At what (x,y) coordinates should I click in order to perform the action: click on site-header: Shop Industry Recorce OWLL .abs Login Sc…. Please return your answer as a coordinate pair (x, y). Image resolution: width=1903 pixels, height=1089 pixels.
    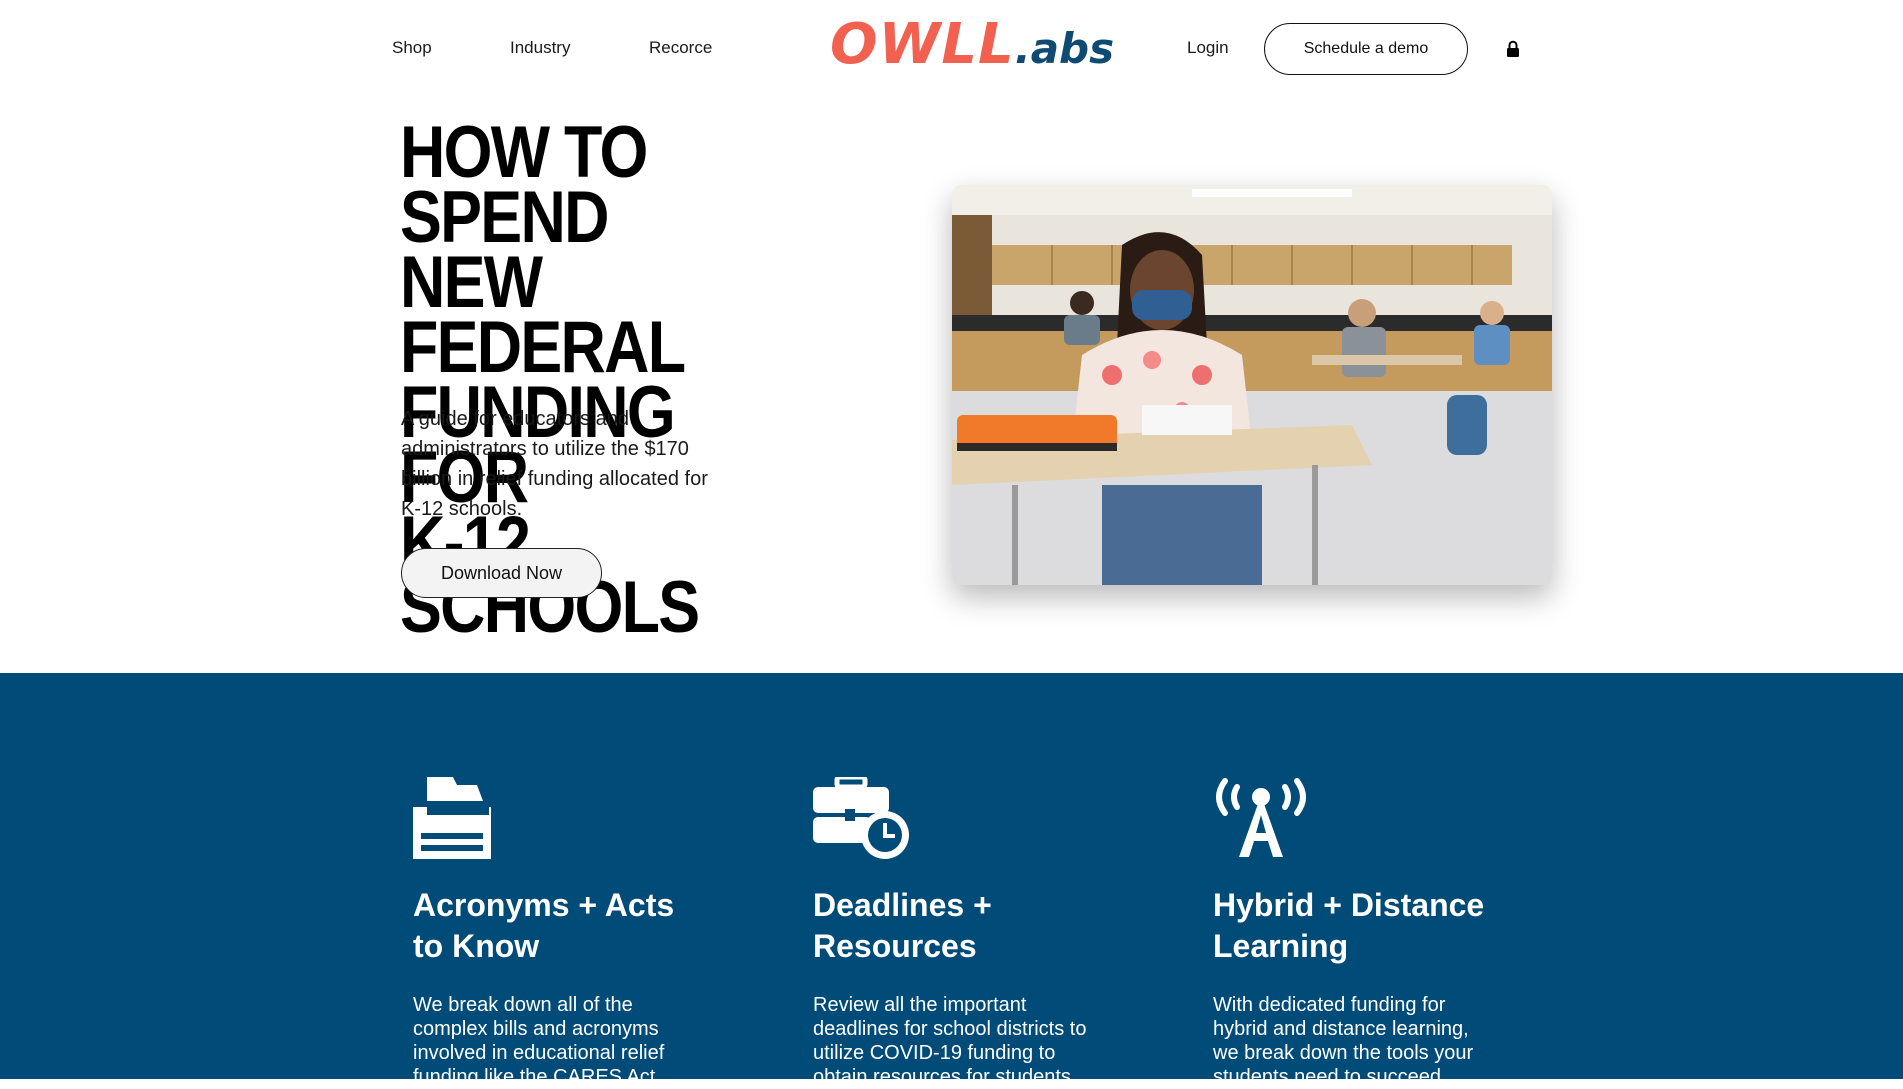
    Looking at the image, I should click on (951, 49).